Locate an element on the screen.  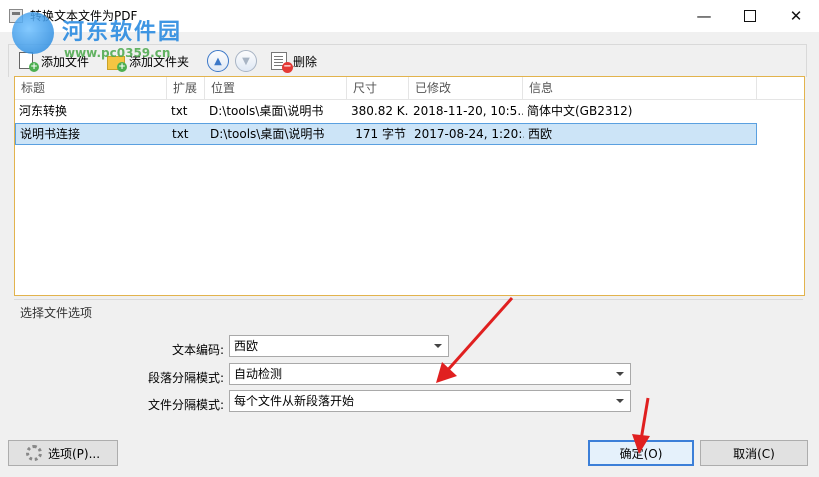
app-icon is located at coordinates (16, 16).